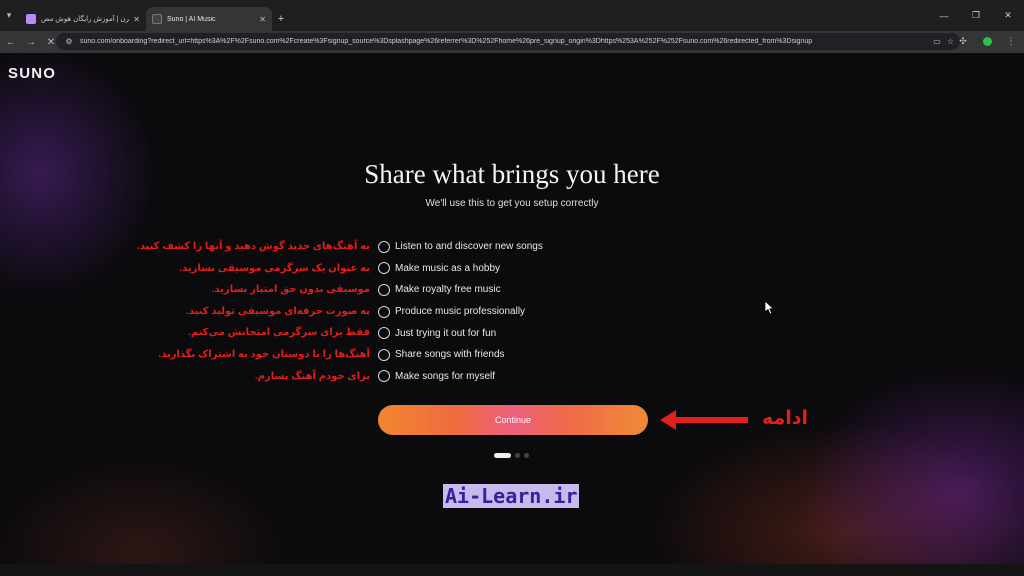 The image size is (1024, 576). What do you see at coordinates (512, 174) in the screenshot?
I see `page-title: Share what brings you here` at bounding box center [512, 174].